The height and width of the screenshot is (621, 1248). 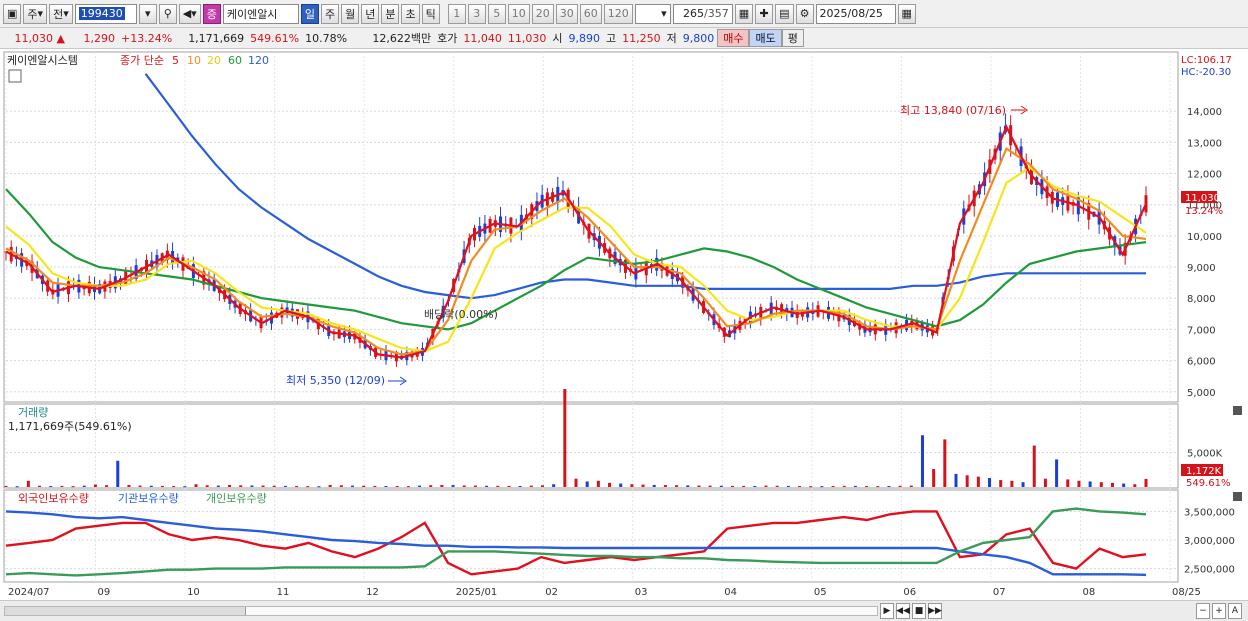 What do you see at coordinates (15, 76) in the screenshot?
I see `table-toggle-icon` at bounding box center [15, 76].